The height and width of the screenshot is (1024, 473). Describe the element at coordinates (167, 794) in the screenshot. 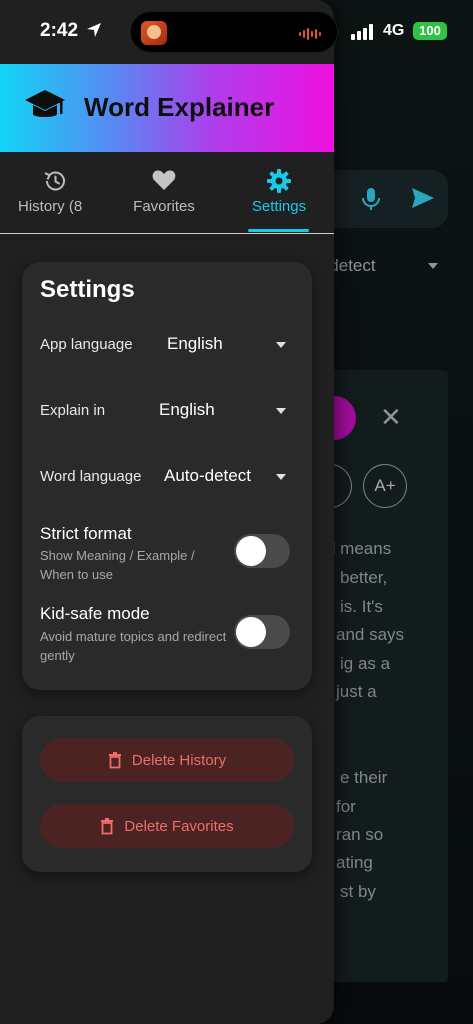

I see `danger-zone-card: Delete History Delete Favorites` at that location.